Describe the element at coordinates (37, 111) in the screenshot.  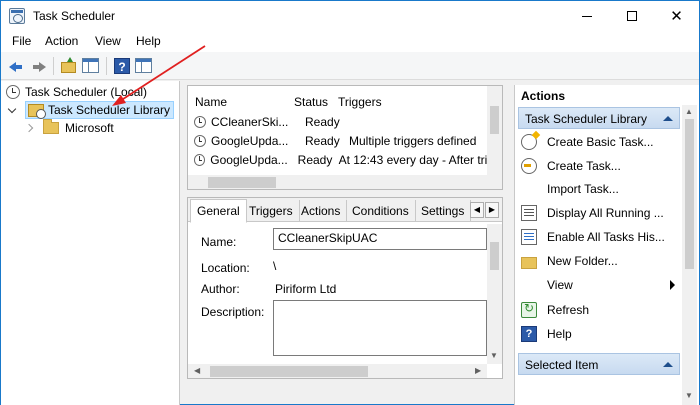
I see `library-folder-icon` at that location.